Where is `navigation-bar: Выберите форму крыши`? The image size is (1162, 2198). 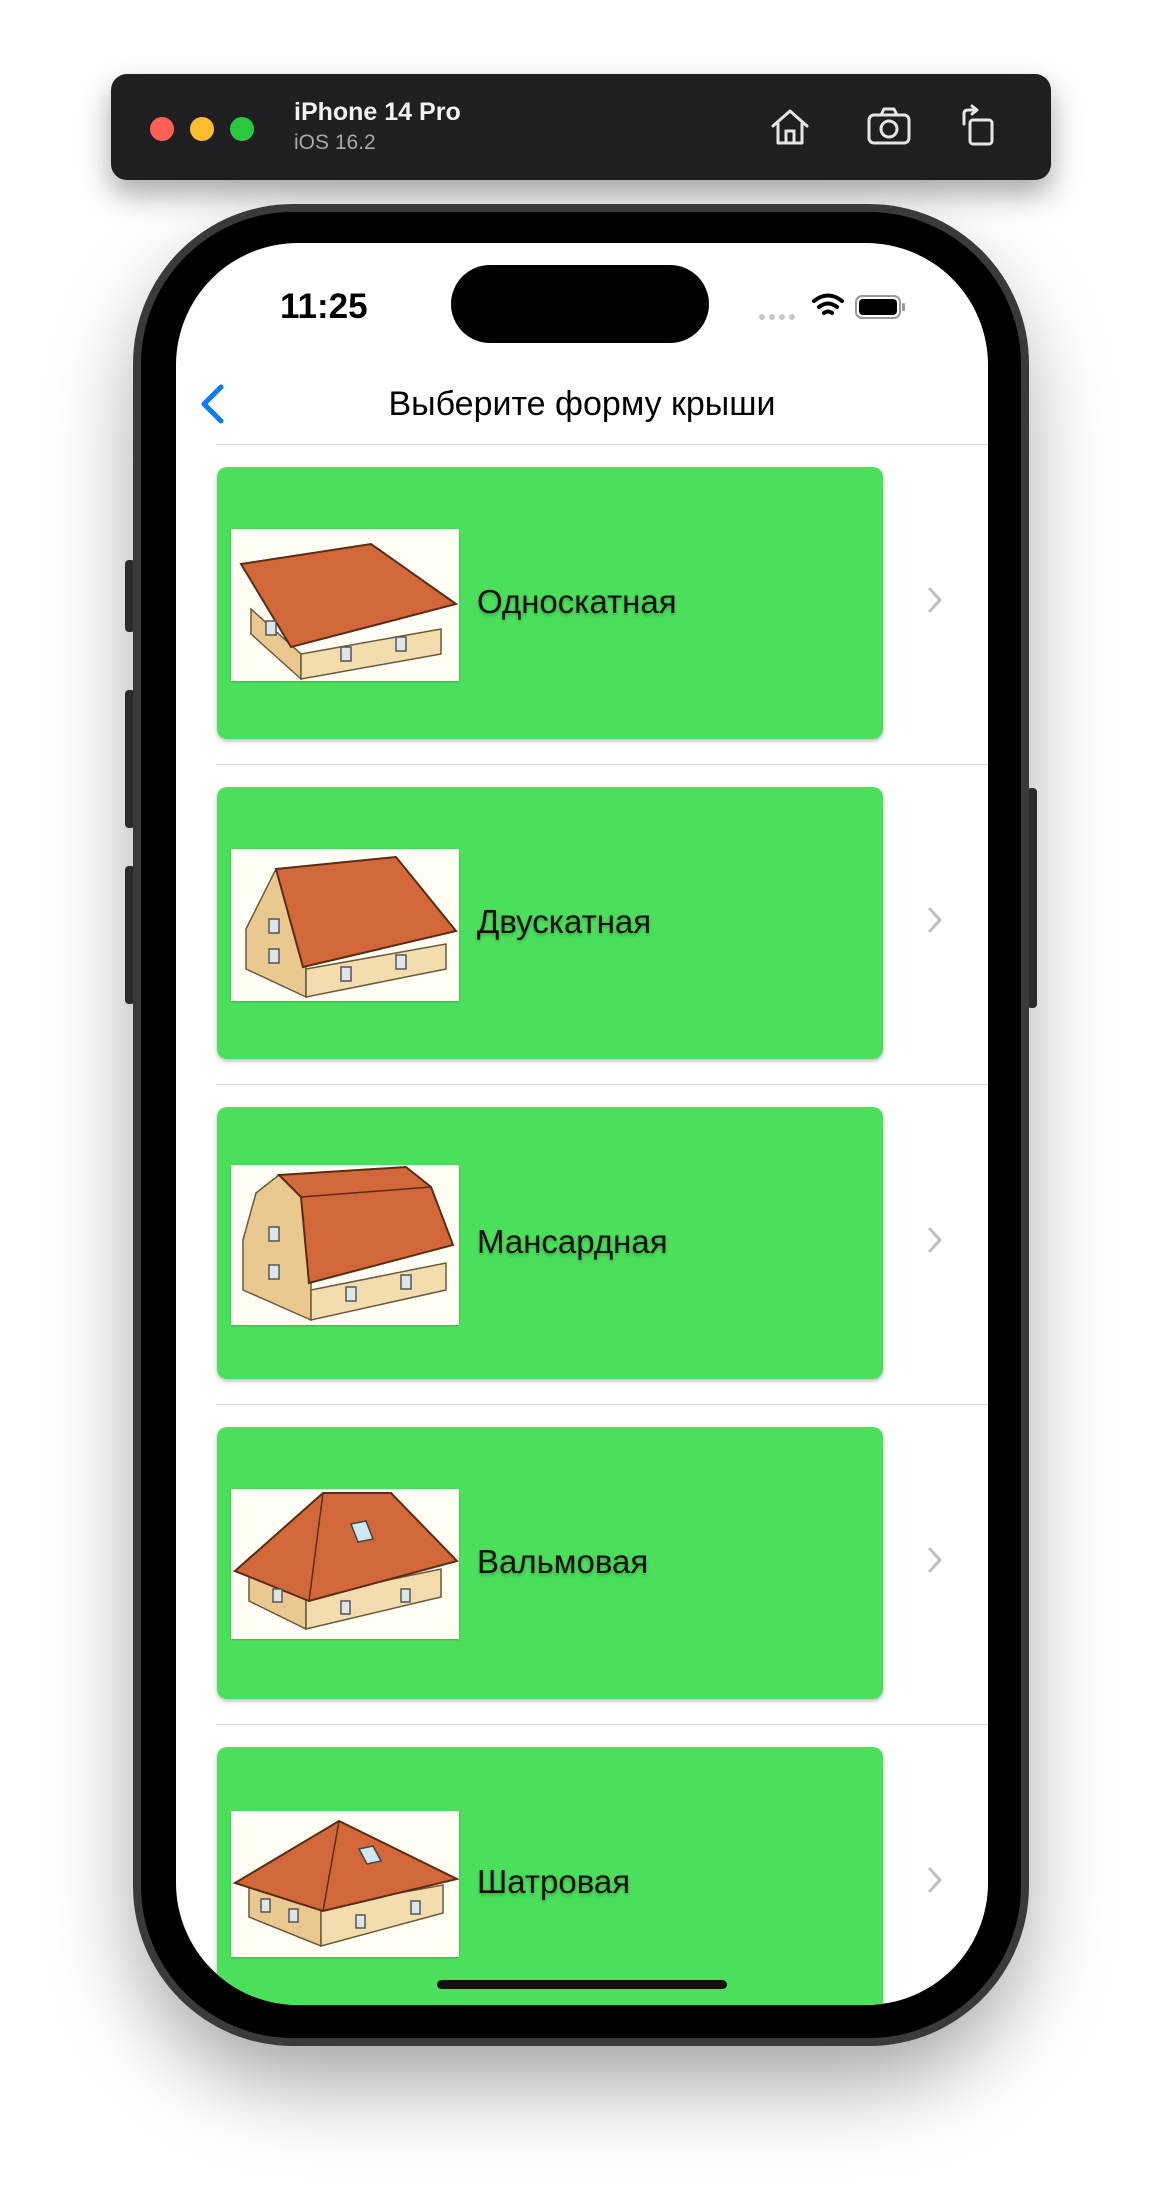
navigation-bar: Выберите форму крыши is located at coordinates (582, 404).